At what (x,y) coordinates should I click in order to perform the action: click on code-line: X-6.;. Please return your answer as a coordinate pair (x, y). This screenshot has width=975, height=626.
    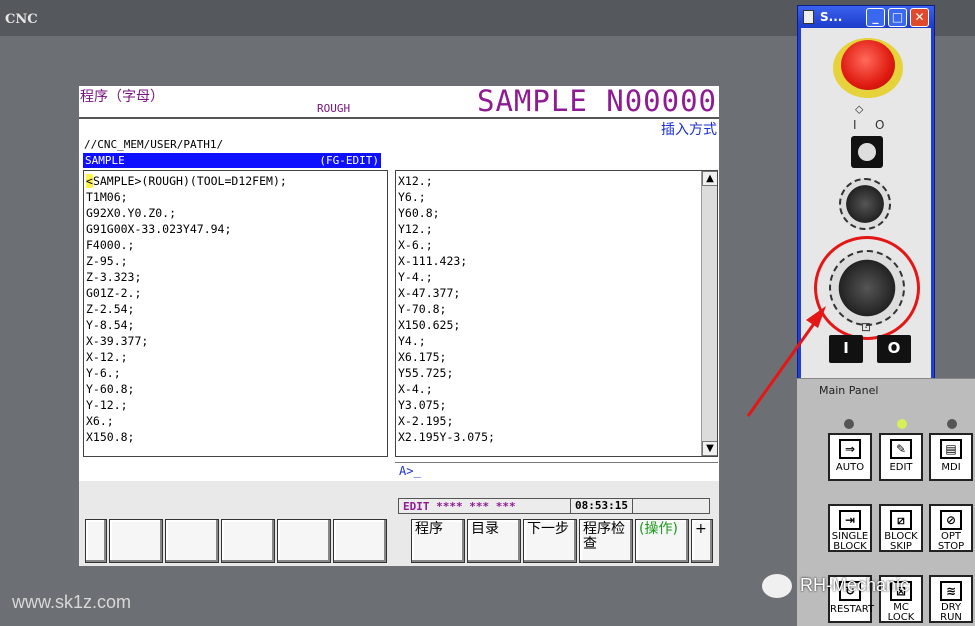
    Looking at the image, I should click on (446, 245).